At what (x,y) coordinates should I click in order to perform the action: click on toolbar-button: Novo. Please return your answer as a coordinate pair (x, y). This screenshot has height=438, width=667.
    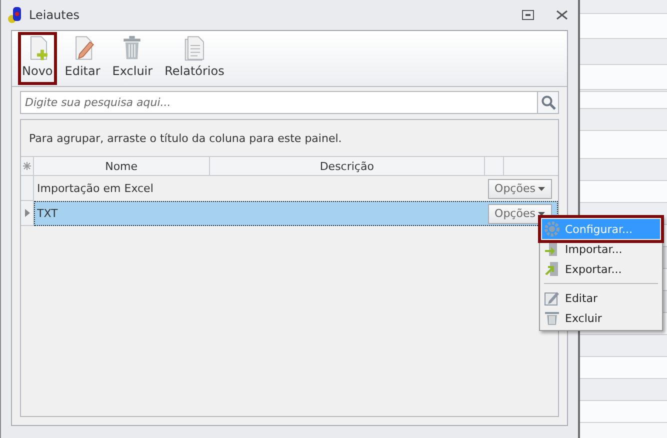
    Looking at the image, I should click on (37, 58).